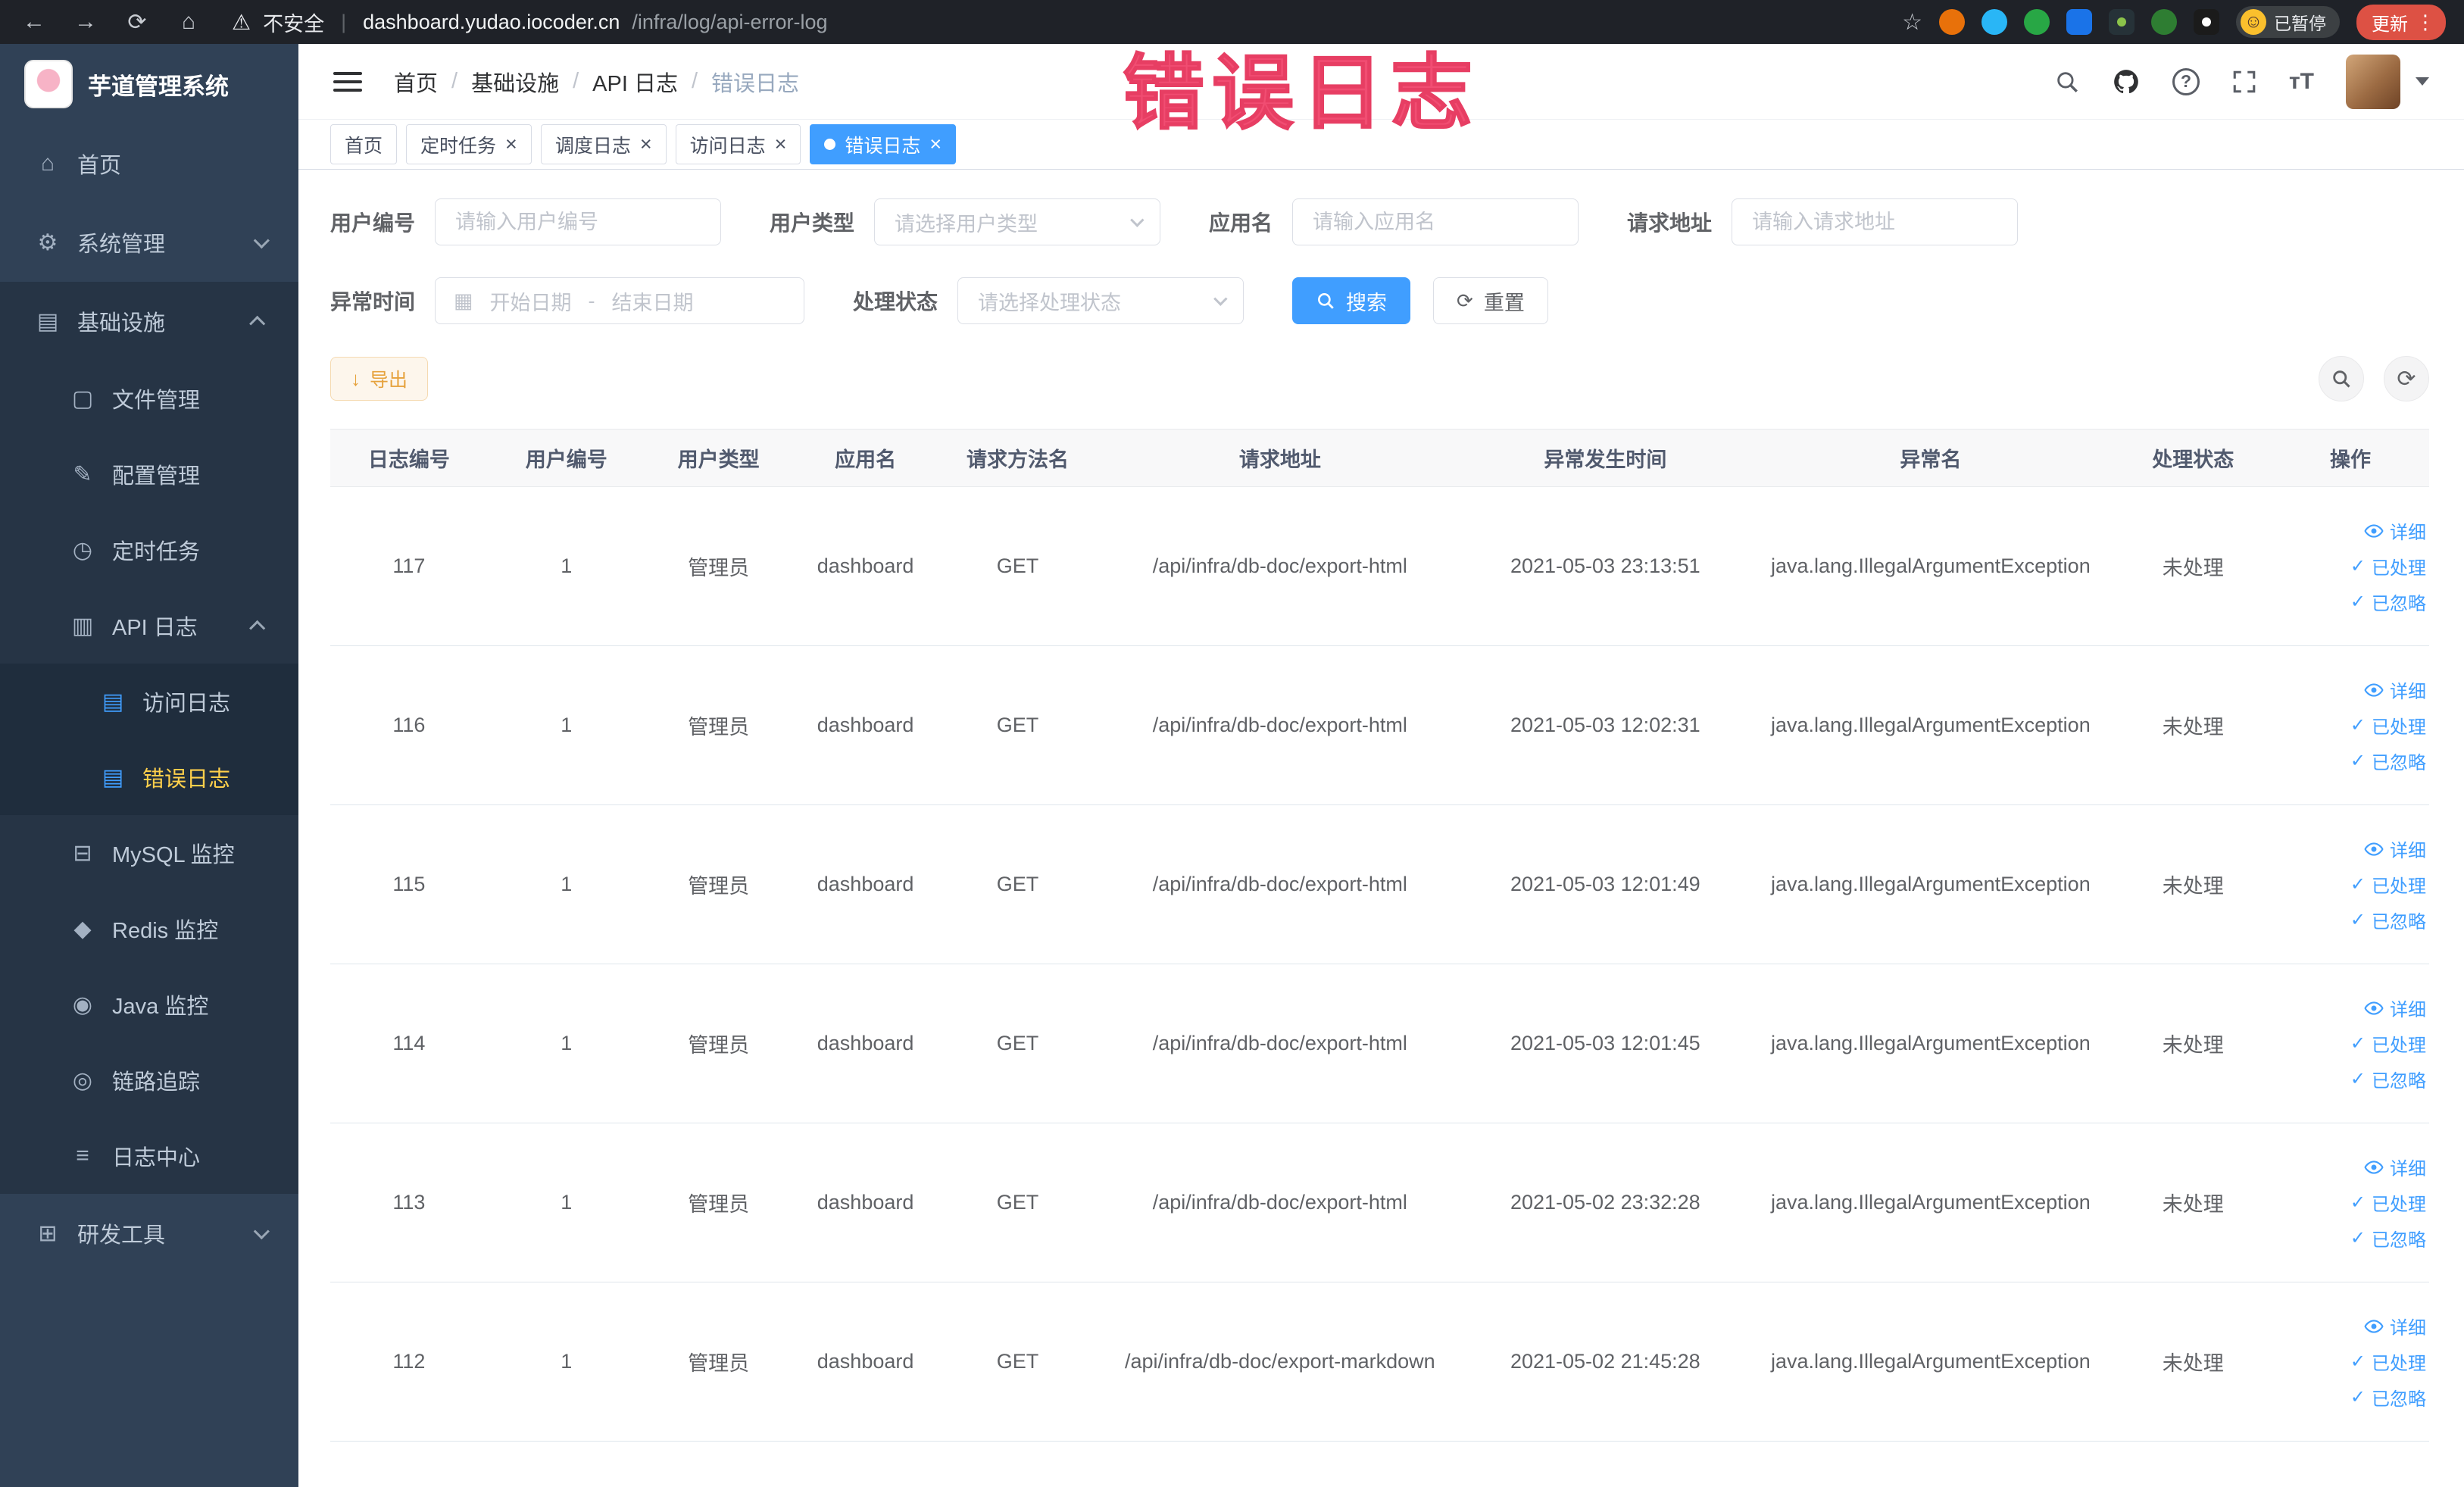 This screenshot has width=2464, height=1487. I want to click on process-status-select: 请选择处理状态, so click(1100, 300).